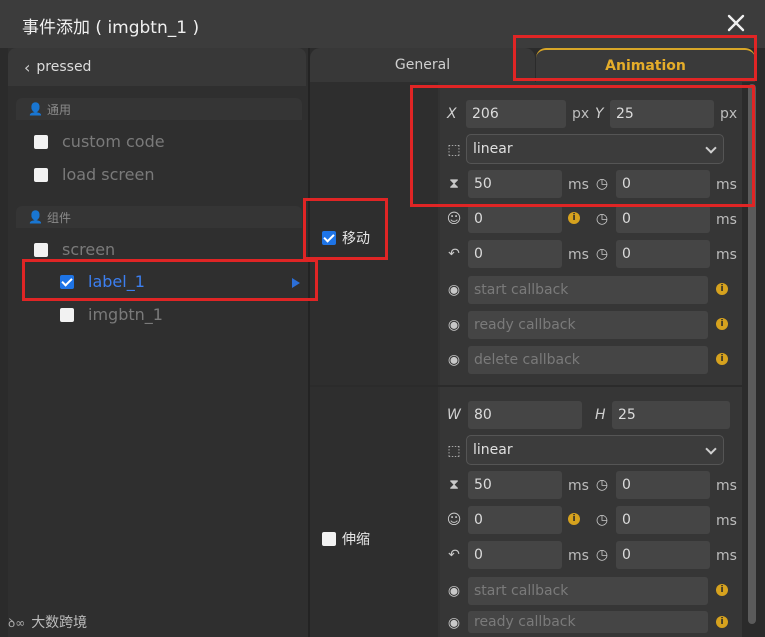 This screenshot has height=637, width=765. I want to click on highlight-animation-tab, so click(635, 58).